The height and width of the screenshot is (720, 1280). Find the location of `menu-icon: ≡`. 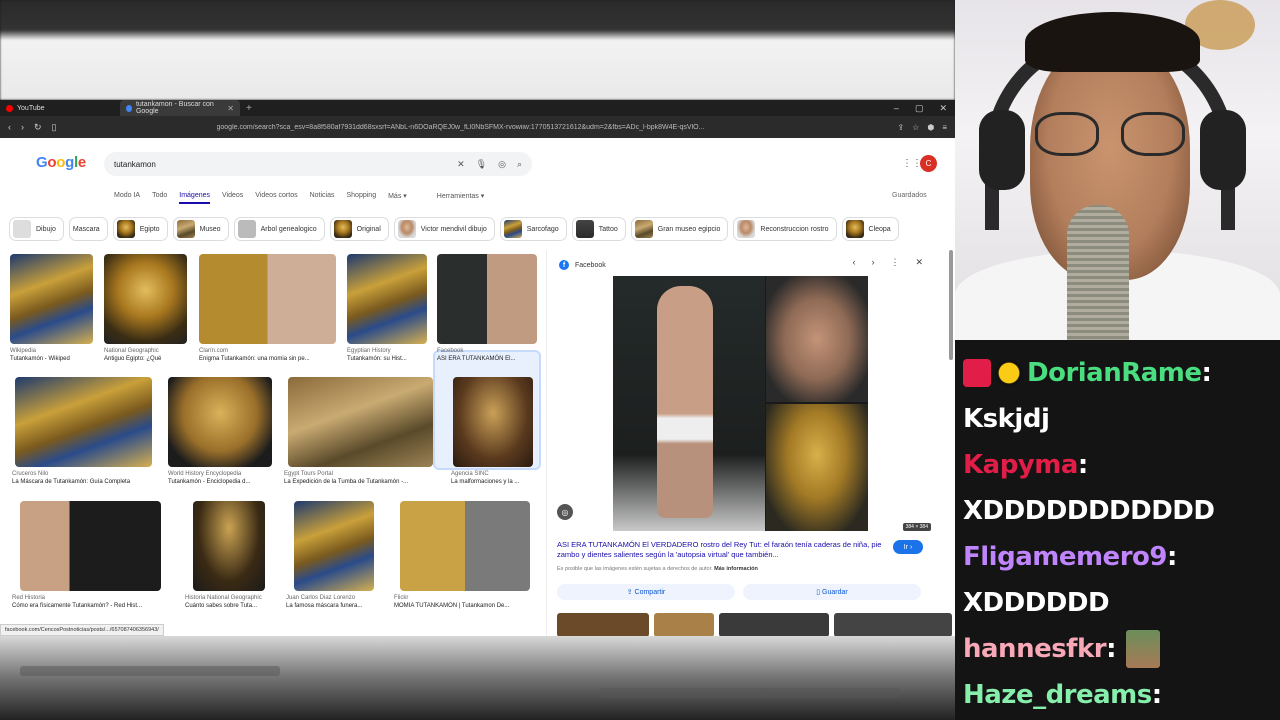

menu-icon: ≡ is located at coordinates (944, 127).